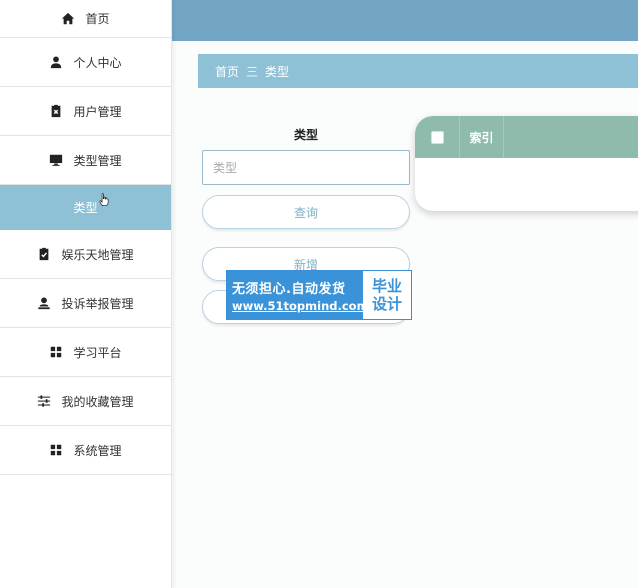 The height and width of the screenshot is (588, 638). What do you see at coordinates (97, 254) in the screenshot?
I see `sidebar-item-label: 娱乐天地管理` at bounding box center [97, 254].